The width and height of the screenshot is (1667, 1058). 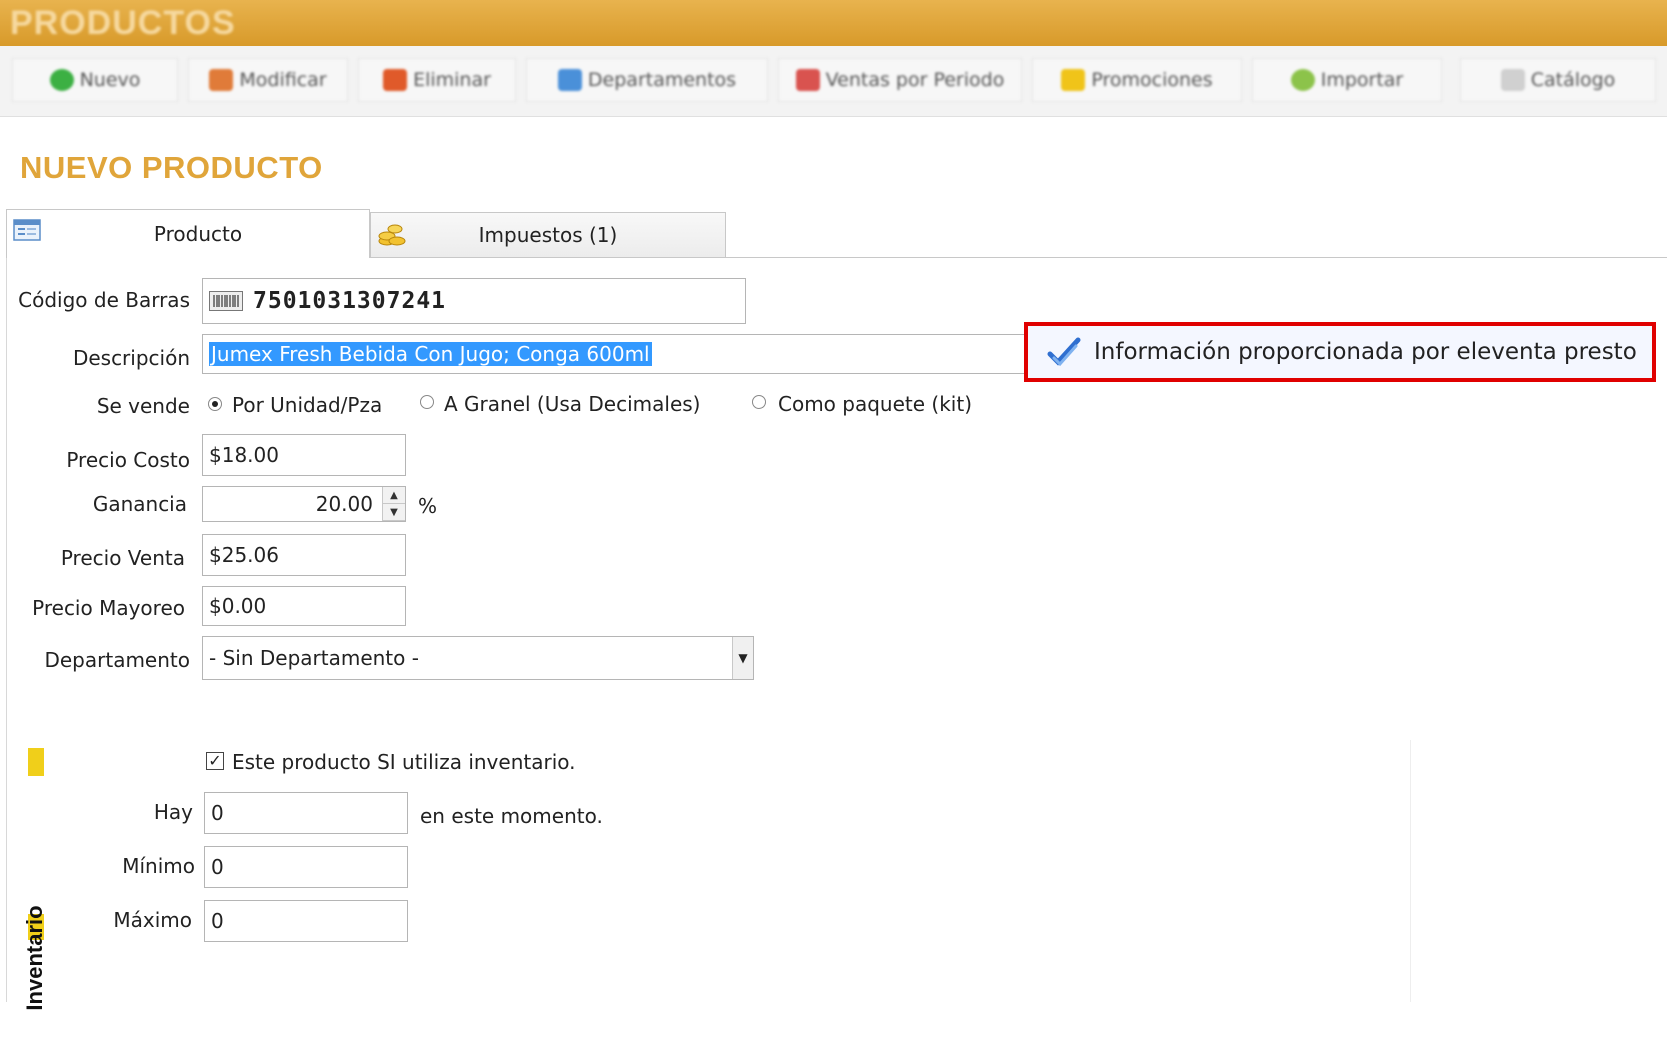 I want to click on uses-inventory-checkbox: ✓, so click(x=215, y=761).